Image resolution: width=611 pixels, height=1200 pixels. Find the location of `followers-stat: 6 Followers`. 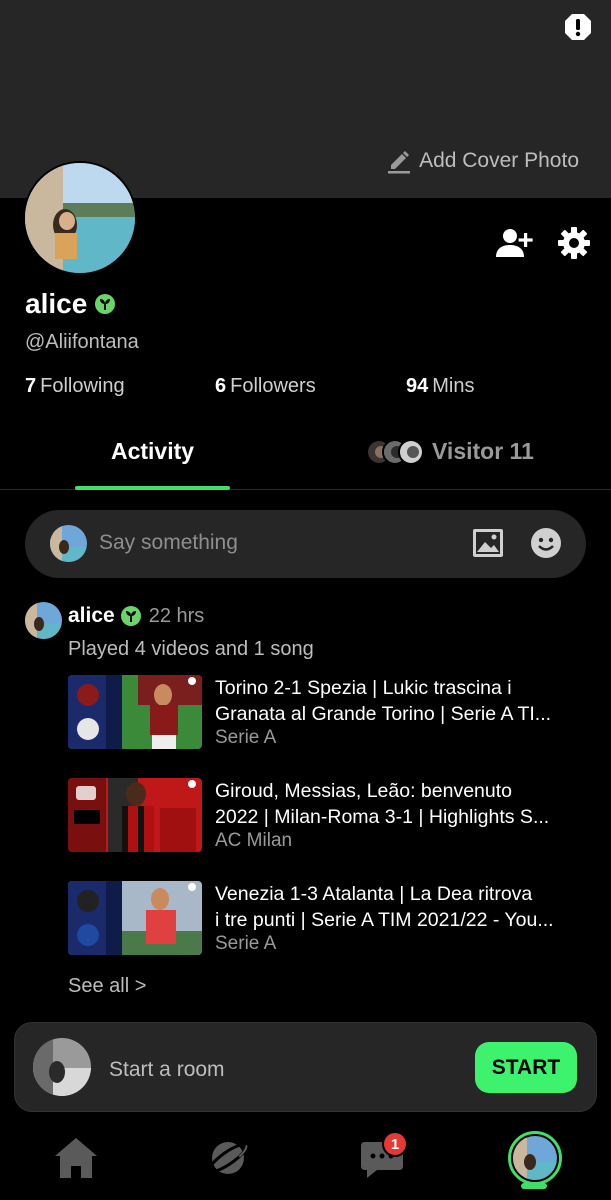

followers-stat: 6 Followers is located at coordinates (265, 386).